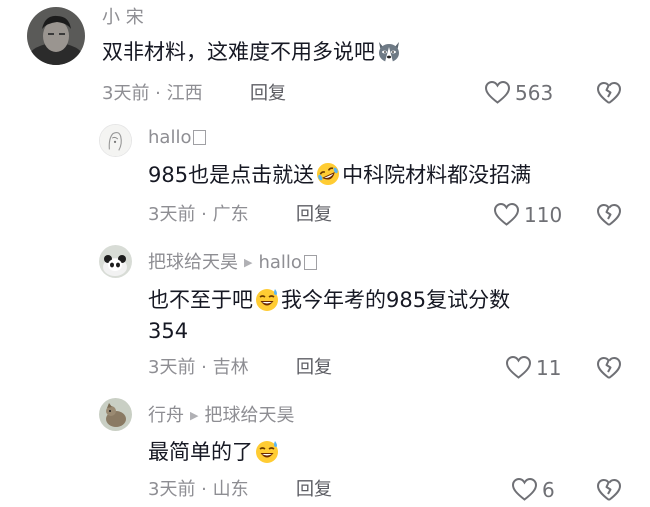 This screenshot has height=507, width=650. I want to click on comment-text-part: 985也是点击就送, so click(231, 175).